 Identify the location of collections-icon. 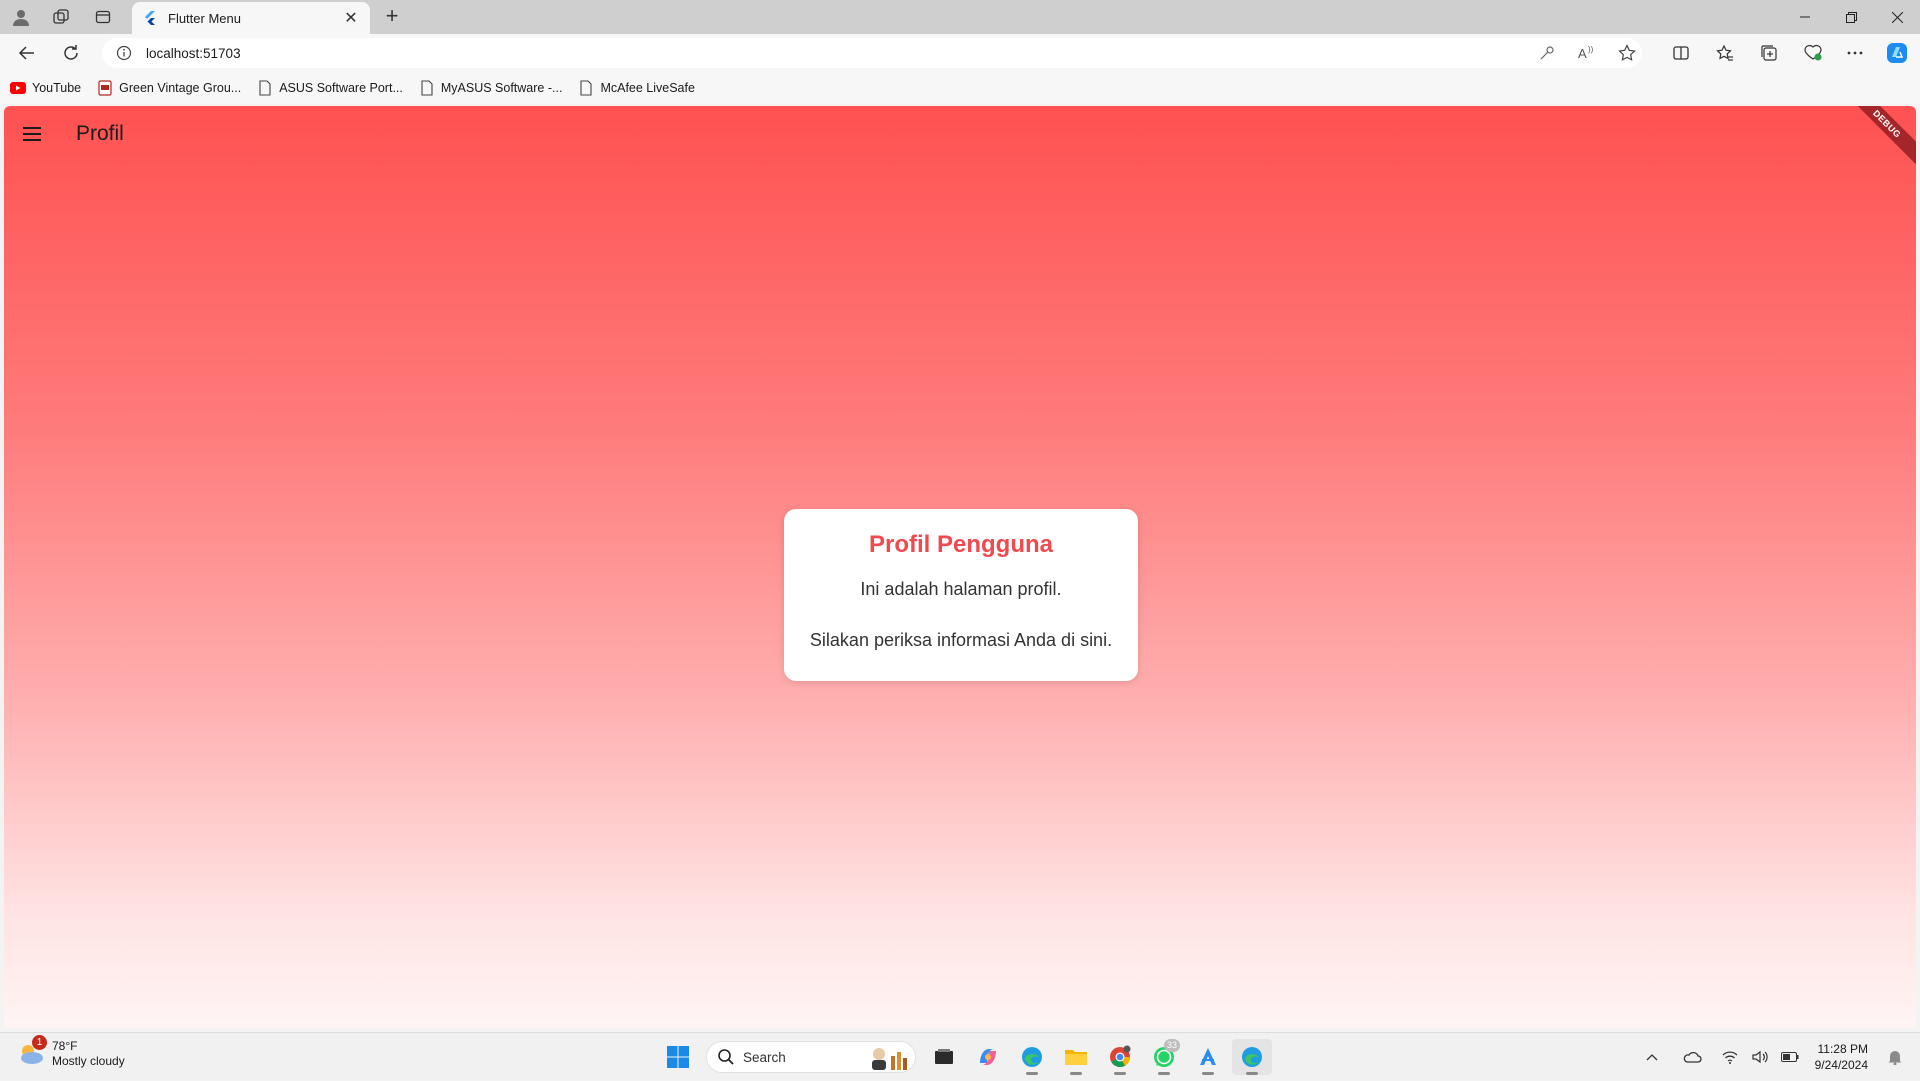
(1769, 53).